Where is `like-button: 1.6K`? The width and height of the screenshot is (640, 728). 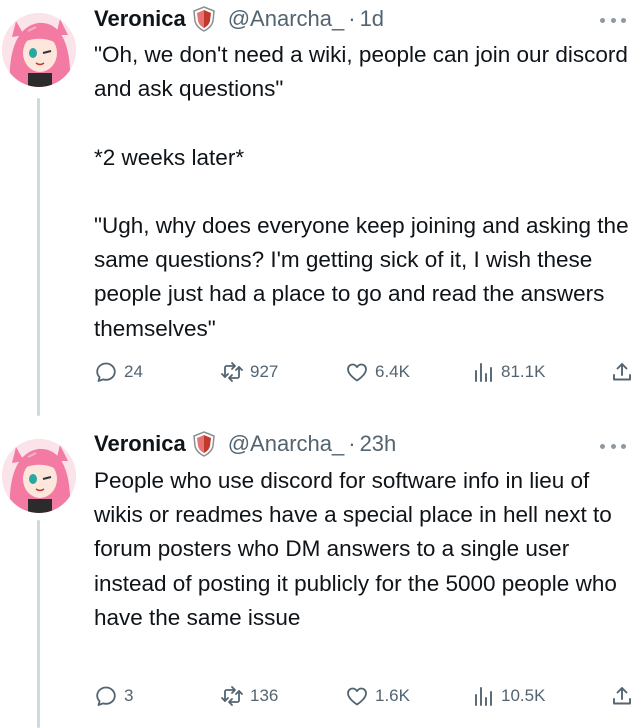
like-button: 1.6K is located at coordinates (377, 696).